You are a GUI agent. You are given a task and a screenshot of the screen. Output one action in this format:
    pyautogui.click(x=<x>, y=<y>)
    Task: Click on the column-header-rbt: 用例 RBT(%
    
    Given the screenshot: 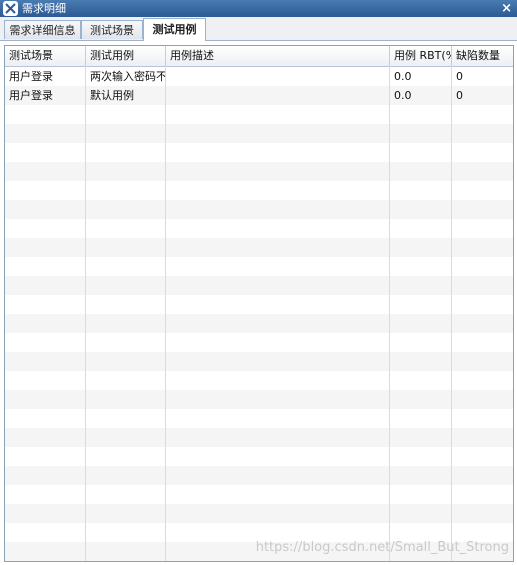 What is the action you would take?
    pyautogui.click(x=421, y=56)
    